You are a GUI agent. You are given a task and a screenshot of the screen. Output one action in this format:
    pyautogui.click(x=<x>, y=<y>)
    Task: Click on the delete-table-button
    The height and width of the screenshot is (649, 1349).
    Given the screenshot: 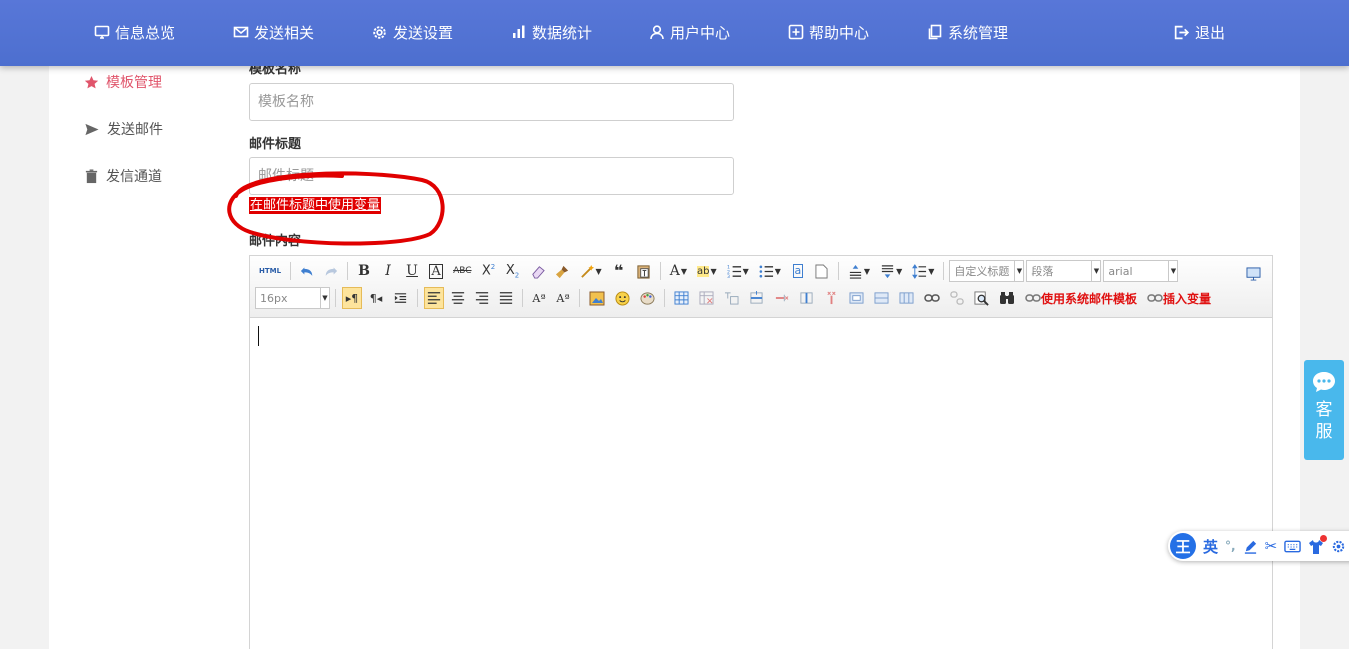 What is the action you would take?
    pyautogui.click(x=706, y=298)
    